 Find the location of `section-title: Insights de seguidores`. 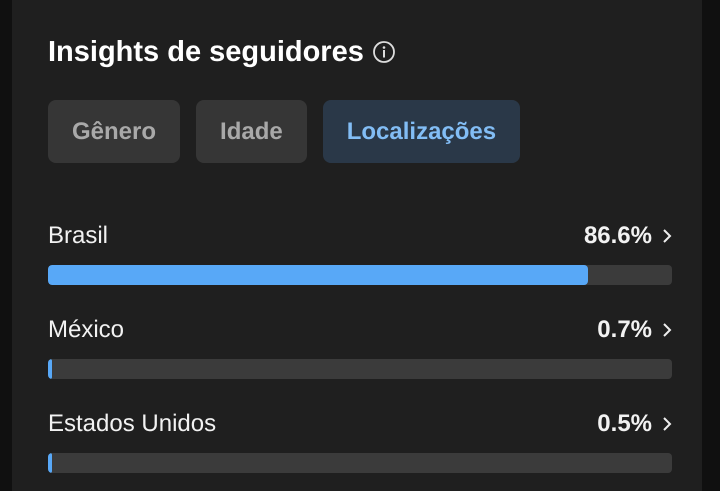

section-title: Insights de seguidores is located at coordinates (206, 52).